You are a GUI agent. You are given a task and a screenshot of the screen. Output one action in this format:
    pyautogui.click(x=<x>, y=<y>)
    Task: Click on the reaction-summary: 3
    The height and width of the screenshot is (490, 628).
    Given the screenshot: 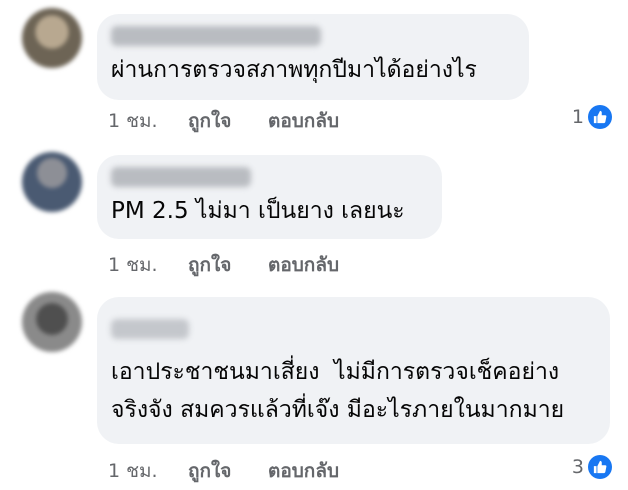 What is the action you would take?
    pyautogui.click(x=592, y=467)
    